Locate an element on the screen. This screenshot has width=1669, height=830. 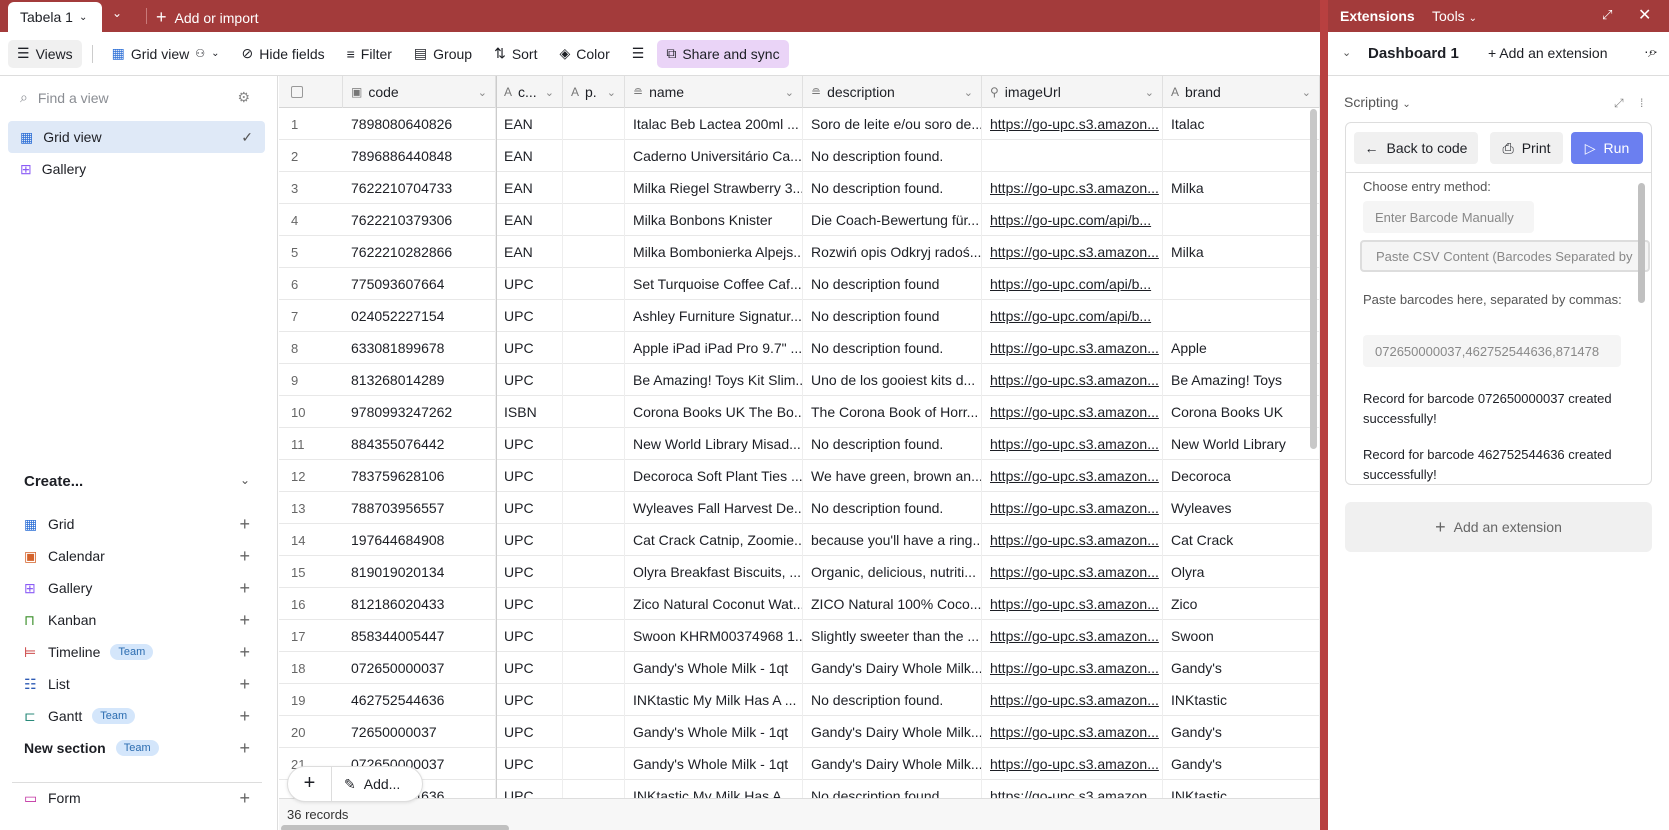
dashboard-title: Dashboard 1 is located at coordinates (1413, 53).